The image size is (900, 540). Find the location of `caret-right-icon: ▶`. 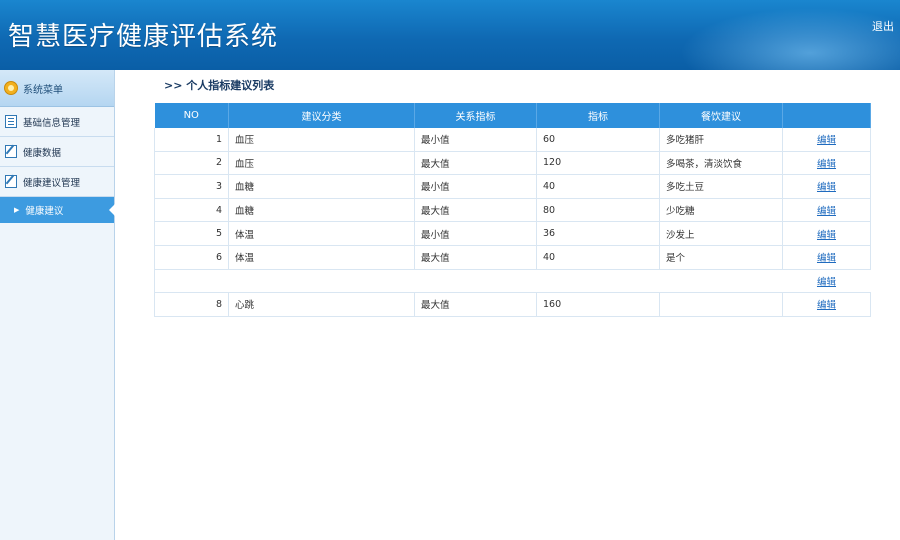

caret-right-icon: ▶ is located at coordinates (17, 210).